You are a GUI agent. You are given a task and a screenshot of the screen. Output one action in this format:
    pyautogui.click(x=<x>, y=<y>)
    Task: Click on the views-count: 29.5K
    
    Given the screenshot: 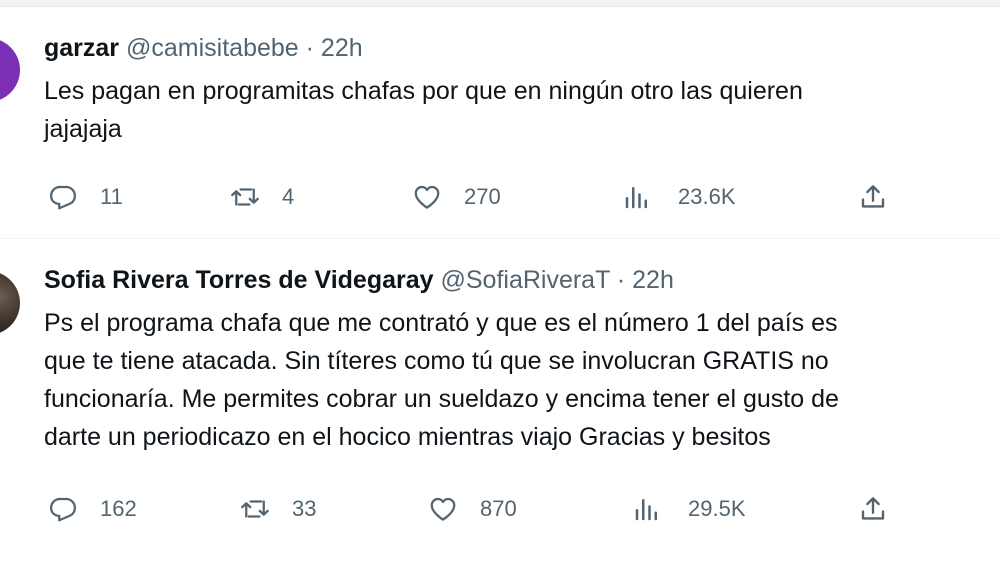 What is the action you would take?
    pyautogui.click(x=717, y=508)
    